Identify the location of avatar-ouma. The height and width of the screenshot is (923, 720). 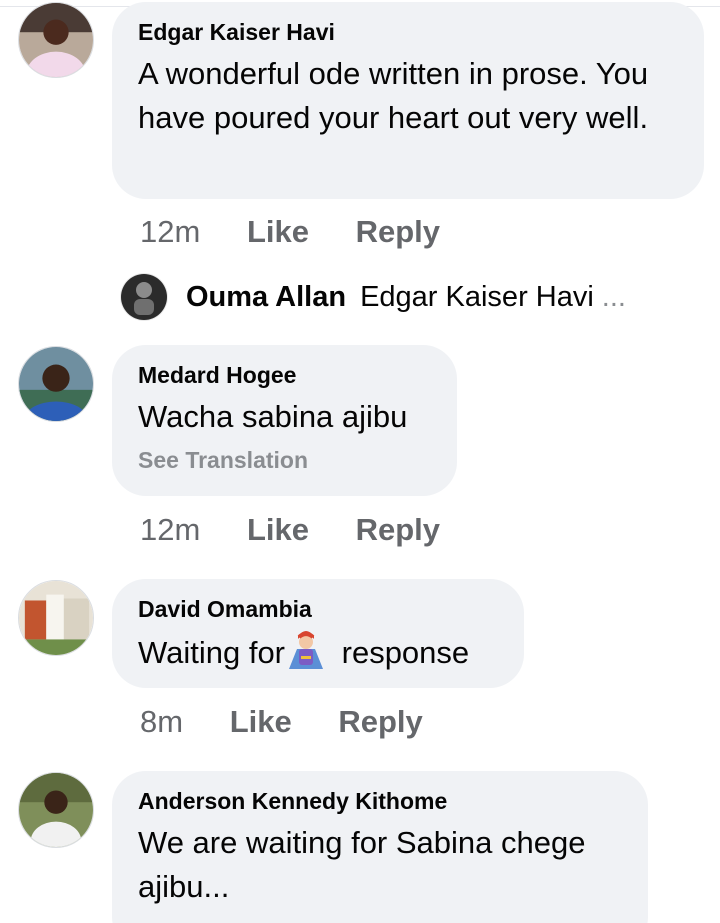
(144, 297).